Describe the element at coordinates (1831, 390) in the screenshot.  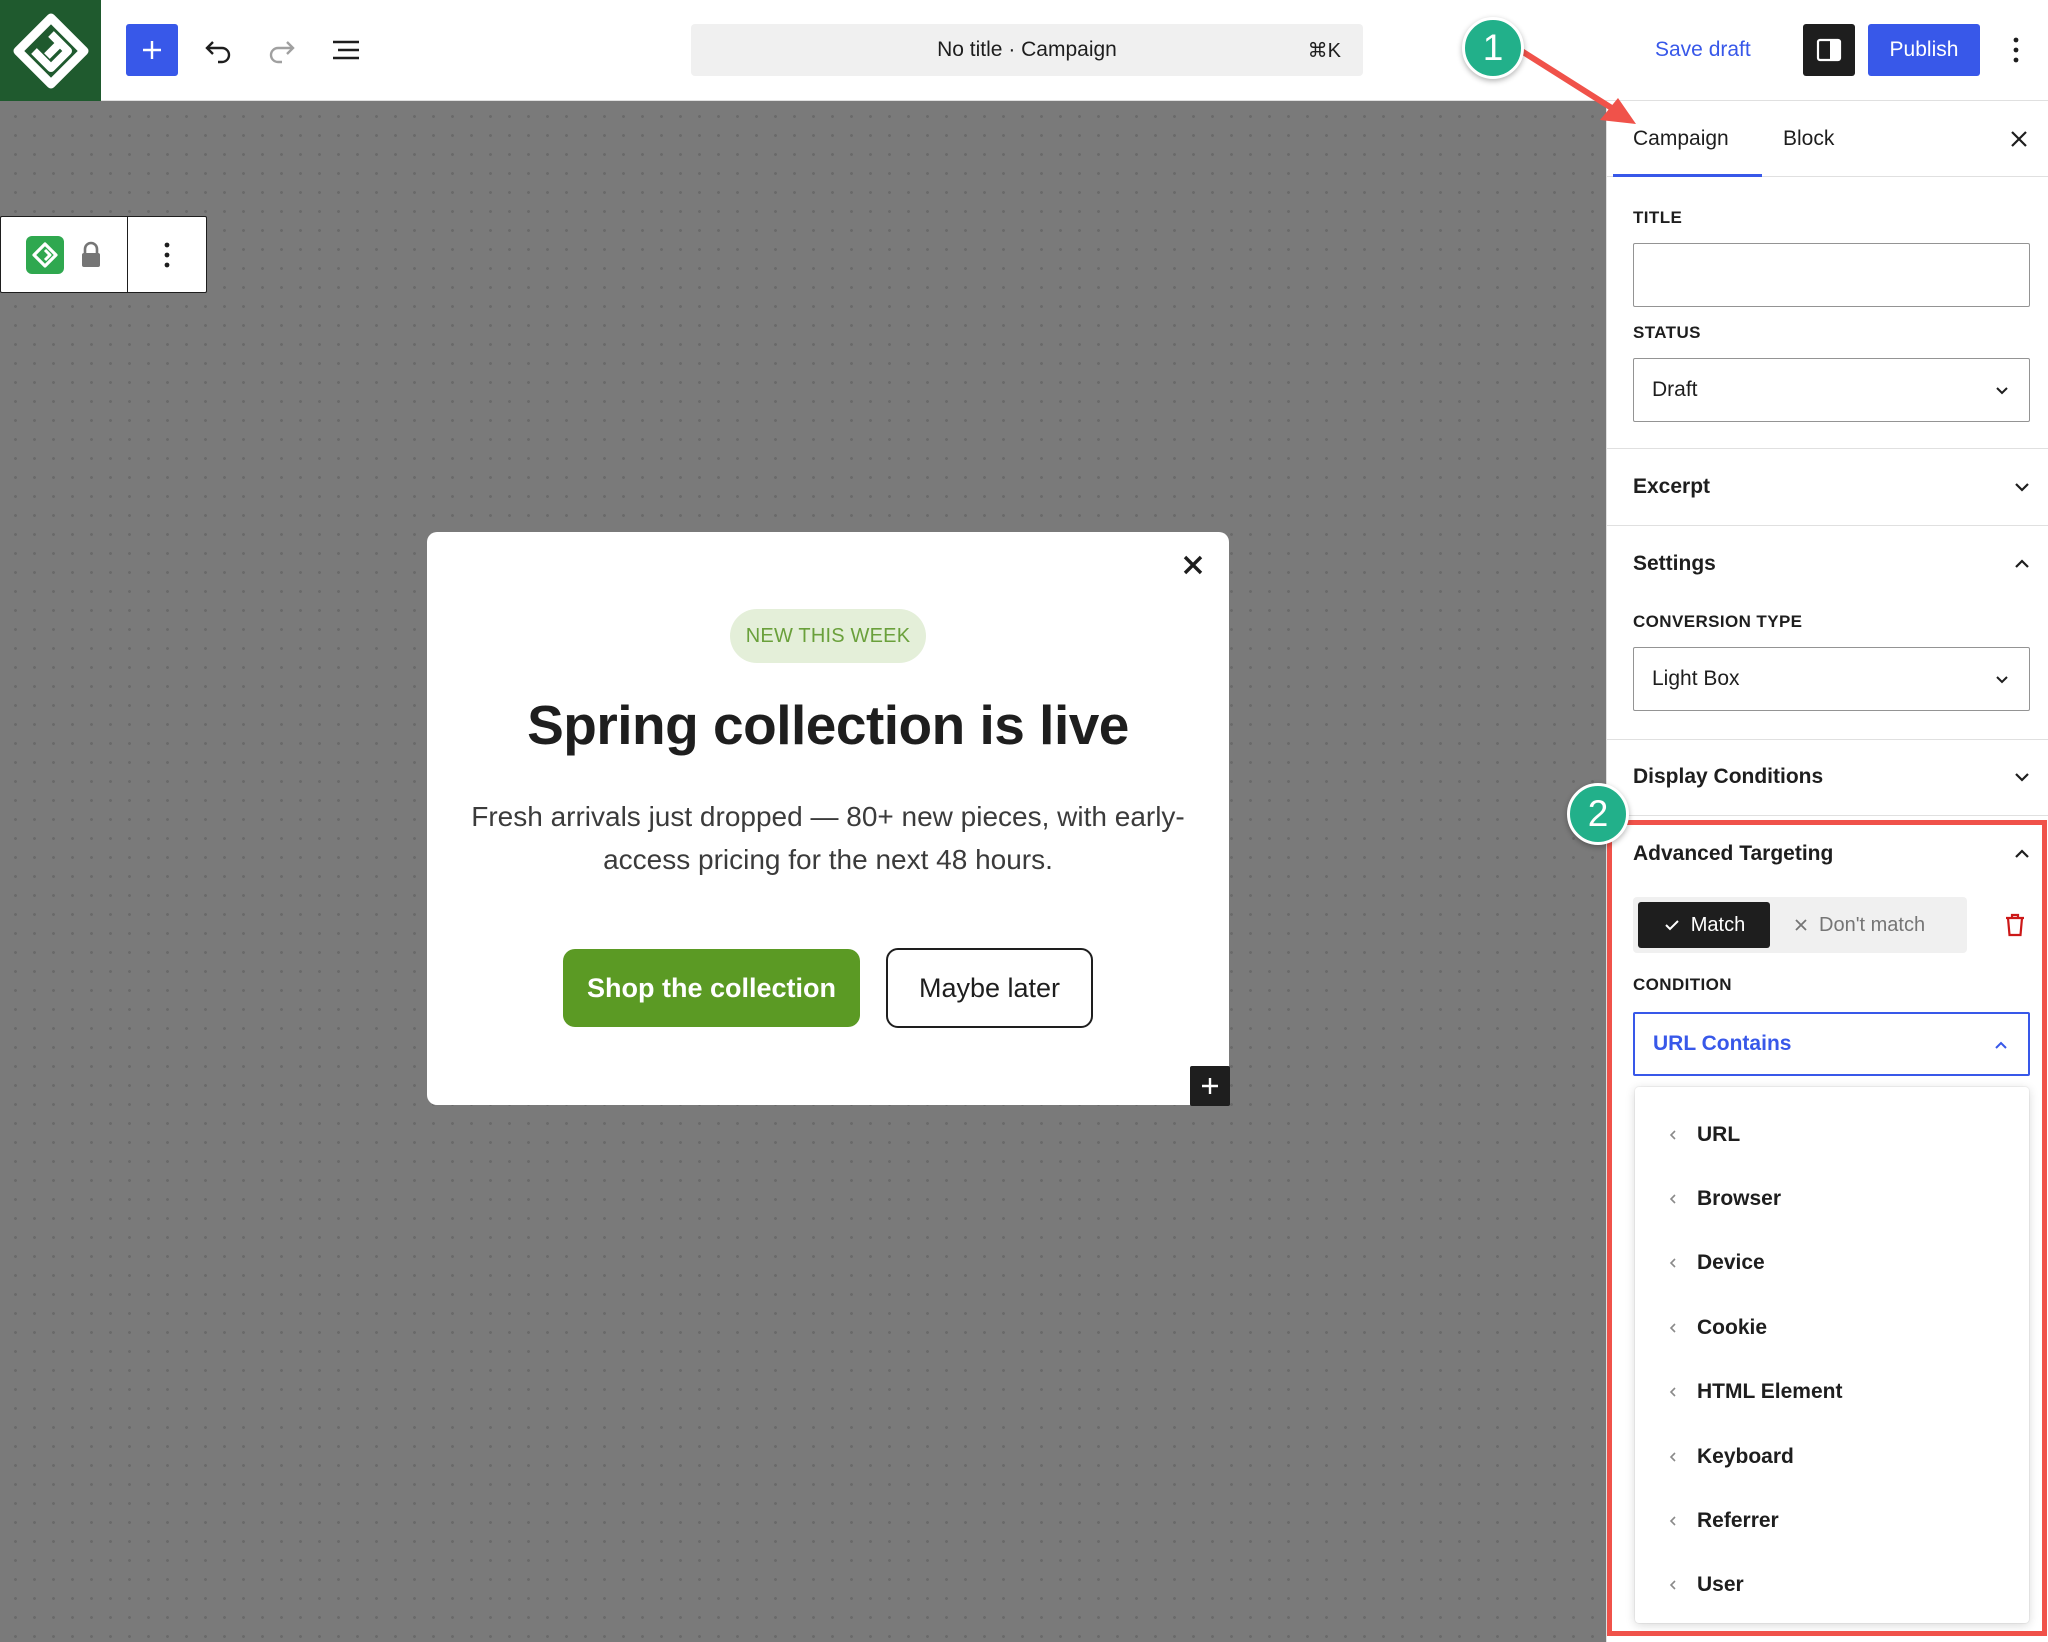
I see `status-select: Draft` at that location.